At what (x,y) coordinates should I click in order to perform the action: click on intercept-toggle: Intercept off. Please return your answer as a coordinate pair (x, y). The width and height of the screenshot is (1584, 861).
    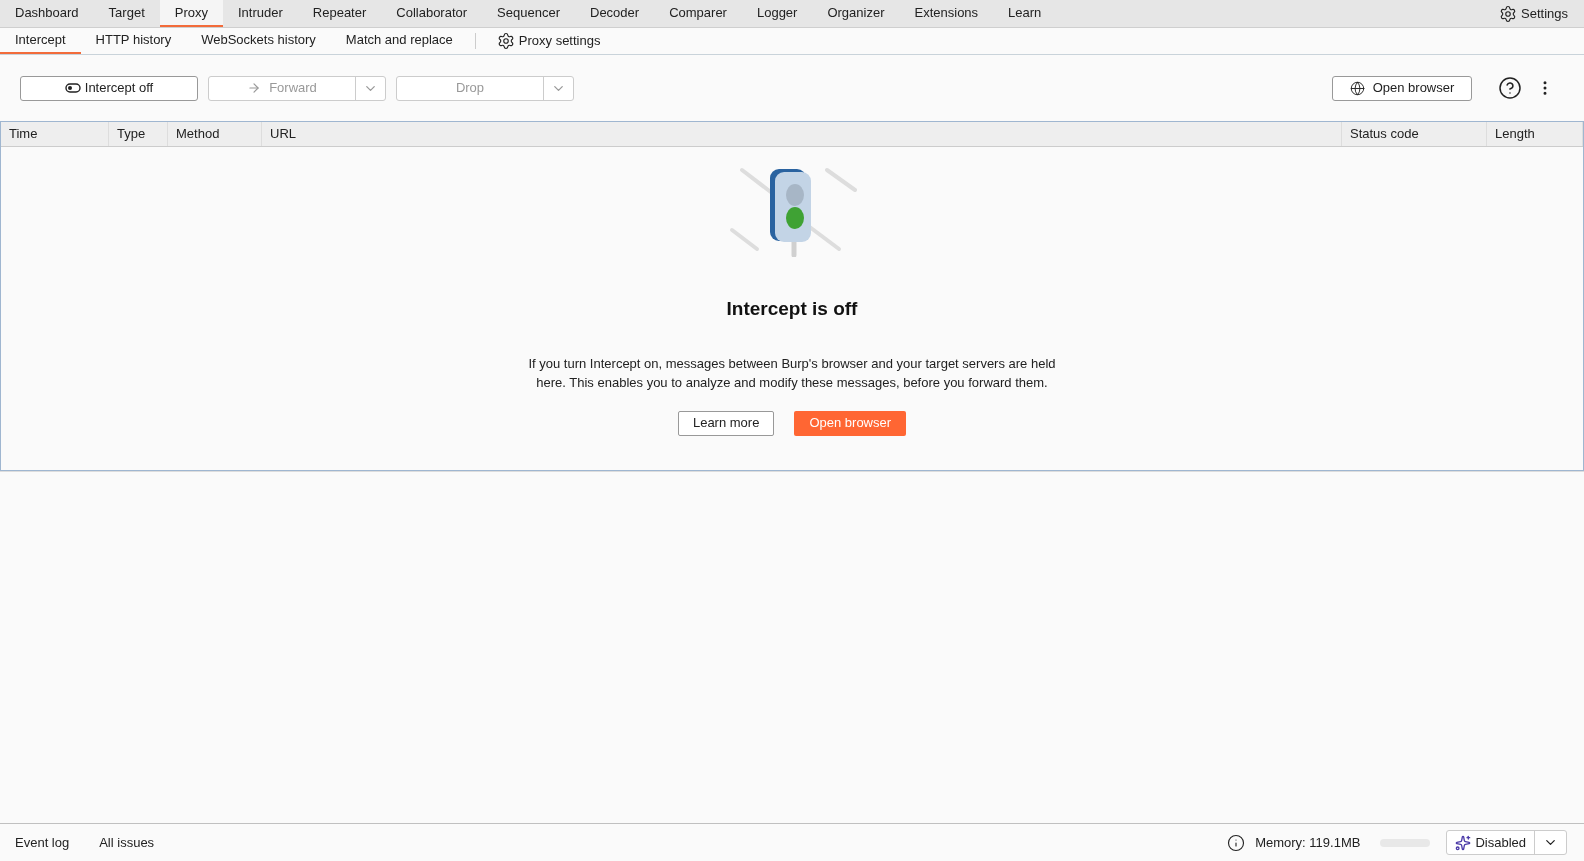
    Looking at the image, I should click on (109, 88).